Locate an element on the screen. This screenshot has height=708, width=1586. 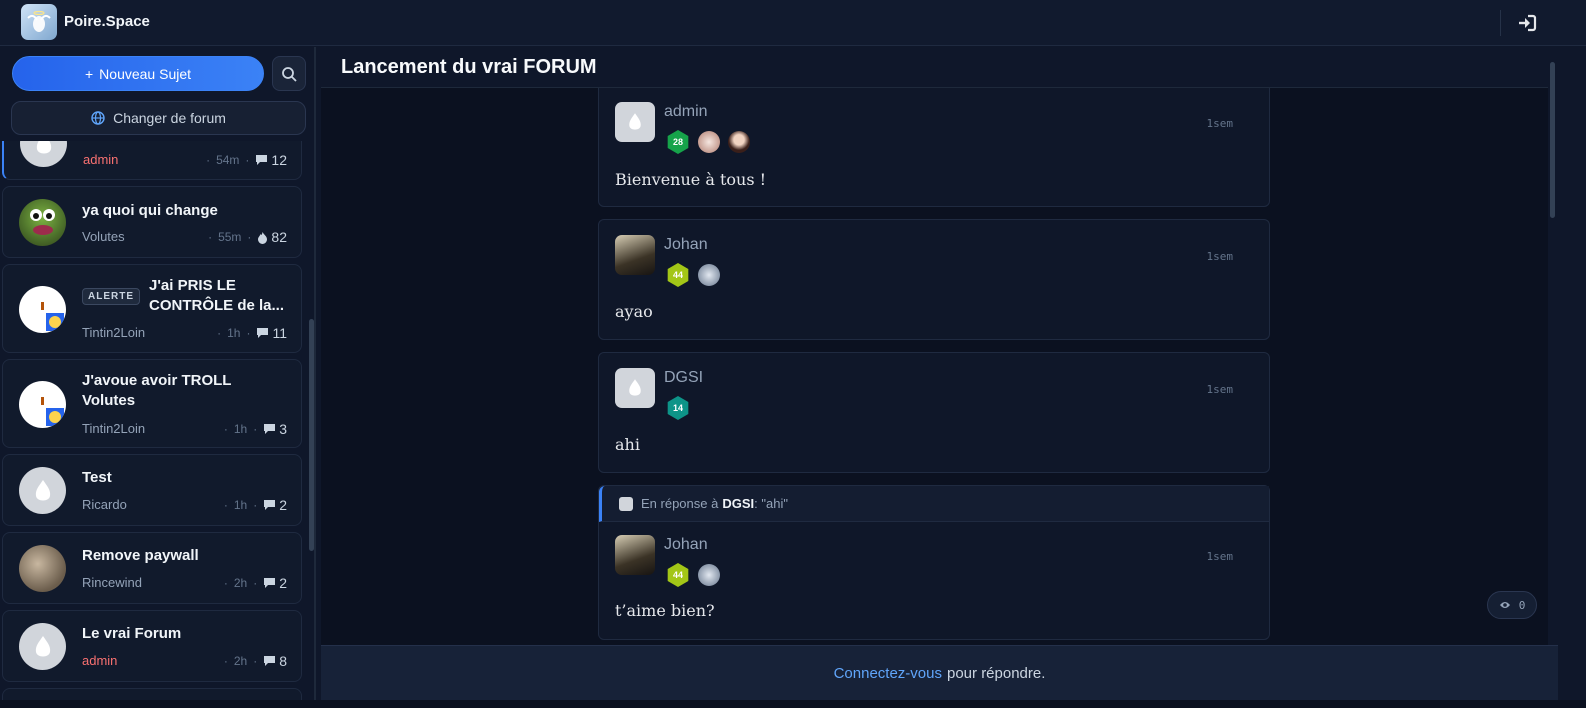
topic-title: Test is located at coordinates (97, 477).